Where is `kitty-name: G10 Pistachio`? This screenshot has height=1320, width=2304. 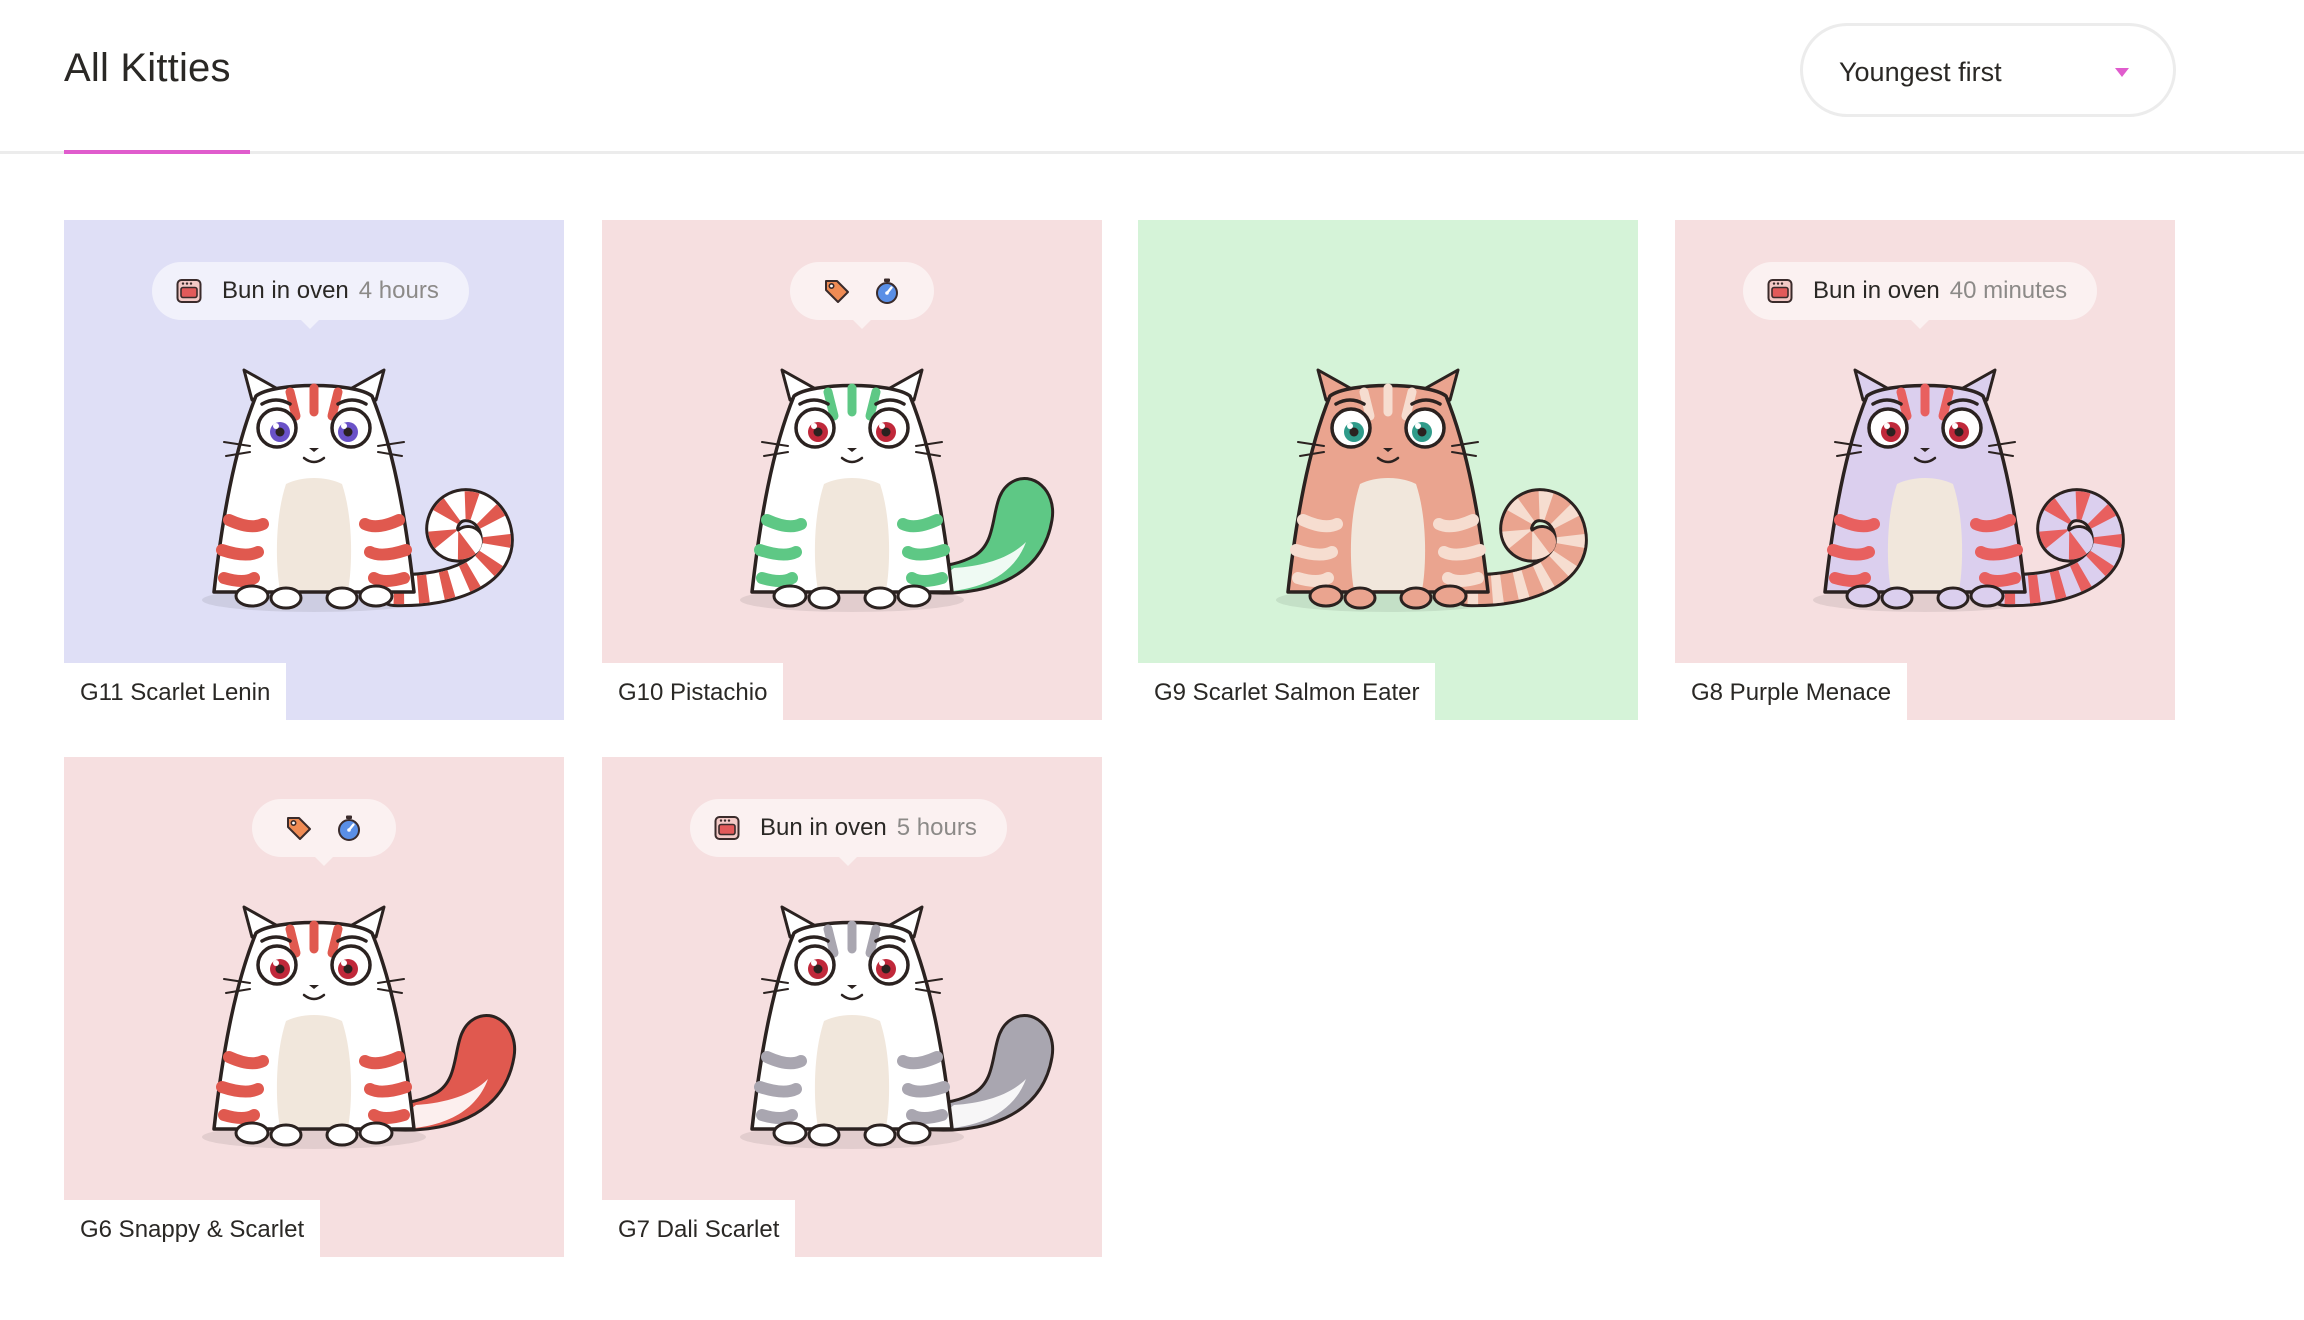 kitty-name: G10 Pistachio is located at coordinates (693, 691).